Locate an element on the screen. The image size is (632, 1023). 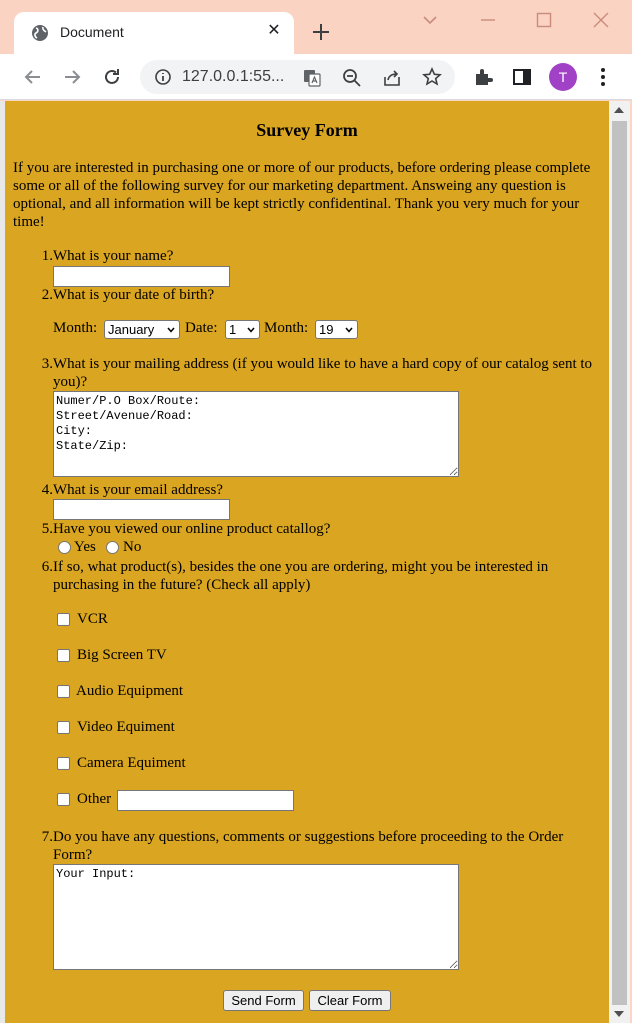
close-window-icon is located at coordinates (601, 20).